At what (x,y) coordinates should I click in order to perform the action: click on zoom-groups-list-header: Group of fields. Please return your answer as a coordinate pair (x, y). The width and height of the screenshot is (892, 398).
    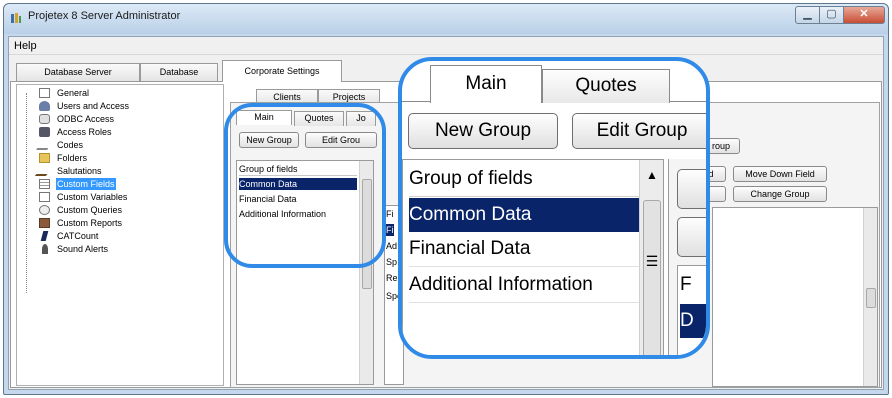
    Looking at the image, I should click on (524, 179).